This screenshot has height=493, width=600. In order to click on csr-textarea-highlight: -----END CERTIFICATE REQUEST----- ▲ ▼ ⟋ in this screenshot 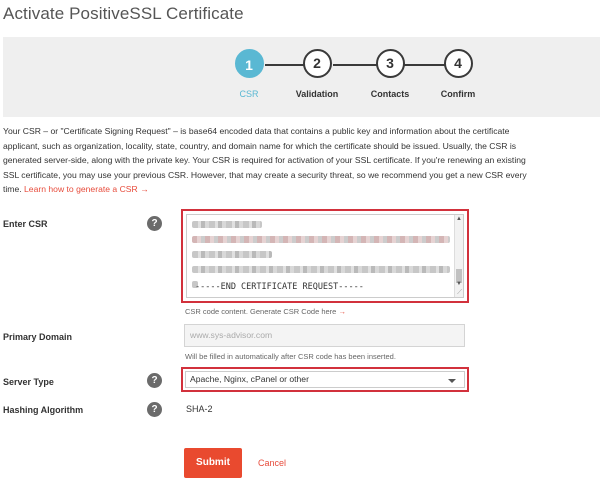, I will do `click(325, 256)`.